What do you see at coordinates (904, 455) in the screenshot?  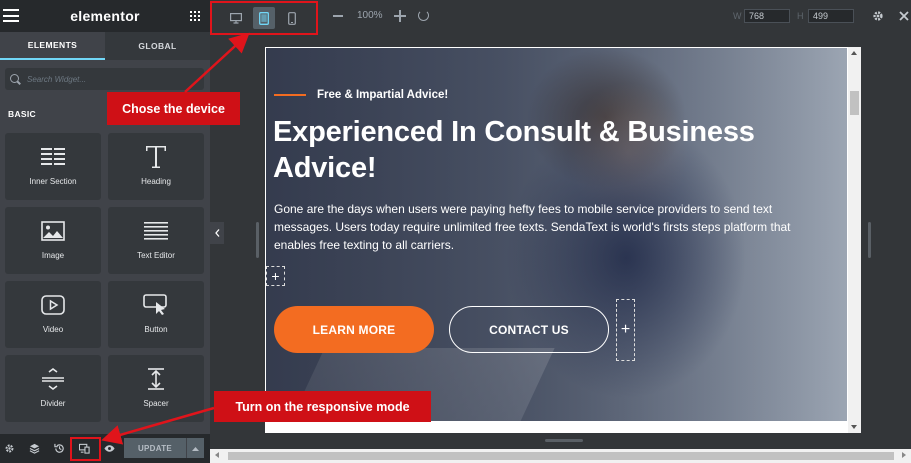 I see `scroll-right-icon` at bounding box center [904, 455].